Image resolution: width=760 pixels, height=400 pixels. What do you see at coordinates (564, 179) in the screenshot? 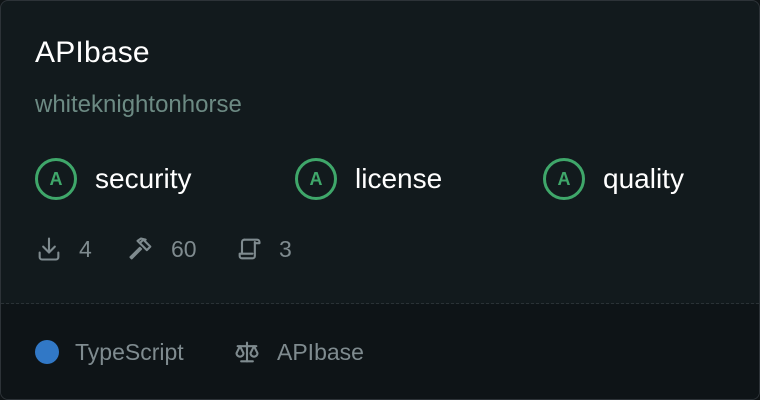
I see `quality-grade-badge: A` at bounding box center [564, 179].